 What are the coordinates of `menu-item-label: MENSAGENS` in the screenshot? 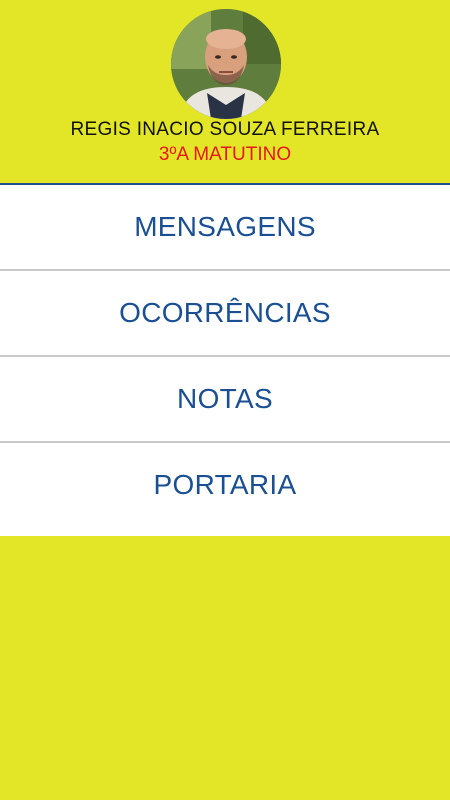 It's located at (225, 226).